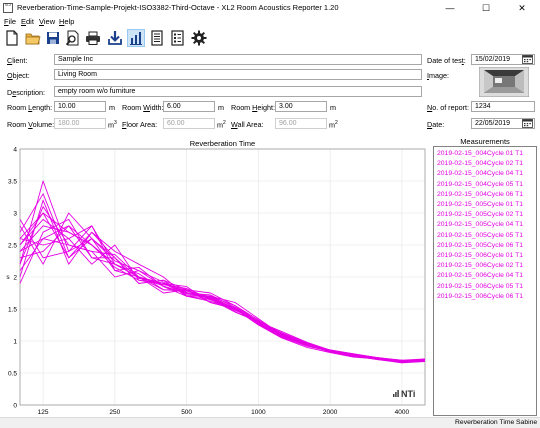 This screenshot has width=540, height=428. What do you see at coordinates (15, 214) in the screenshot?
I see `y-tick-label: 3` at bounding box center [15, 214].